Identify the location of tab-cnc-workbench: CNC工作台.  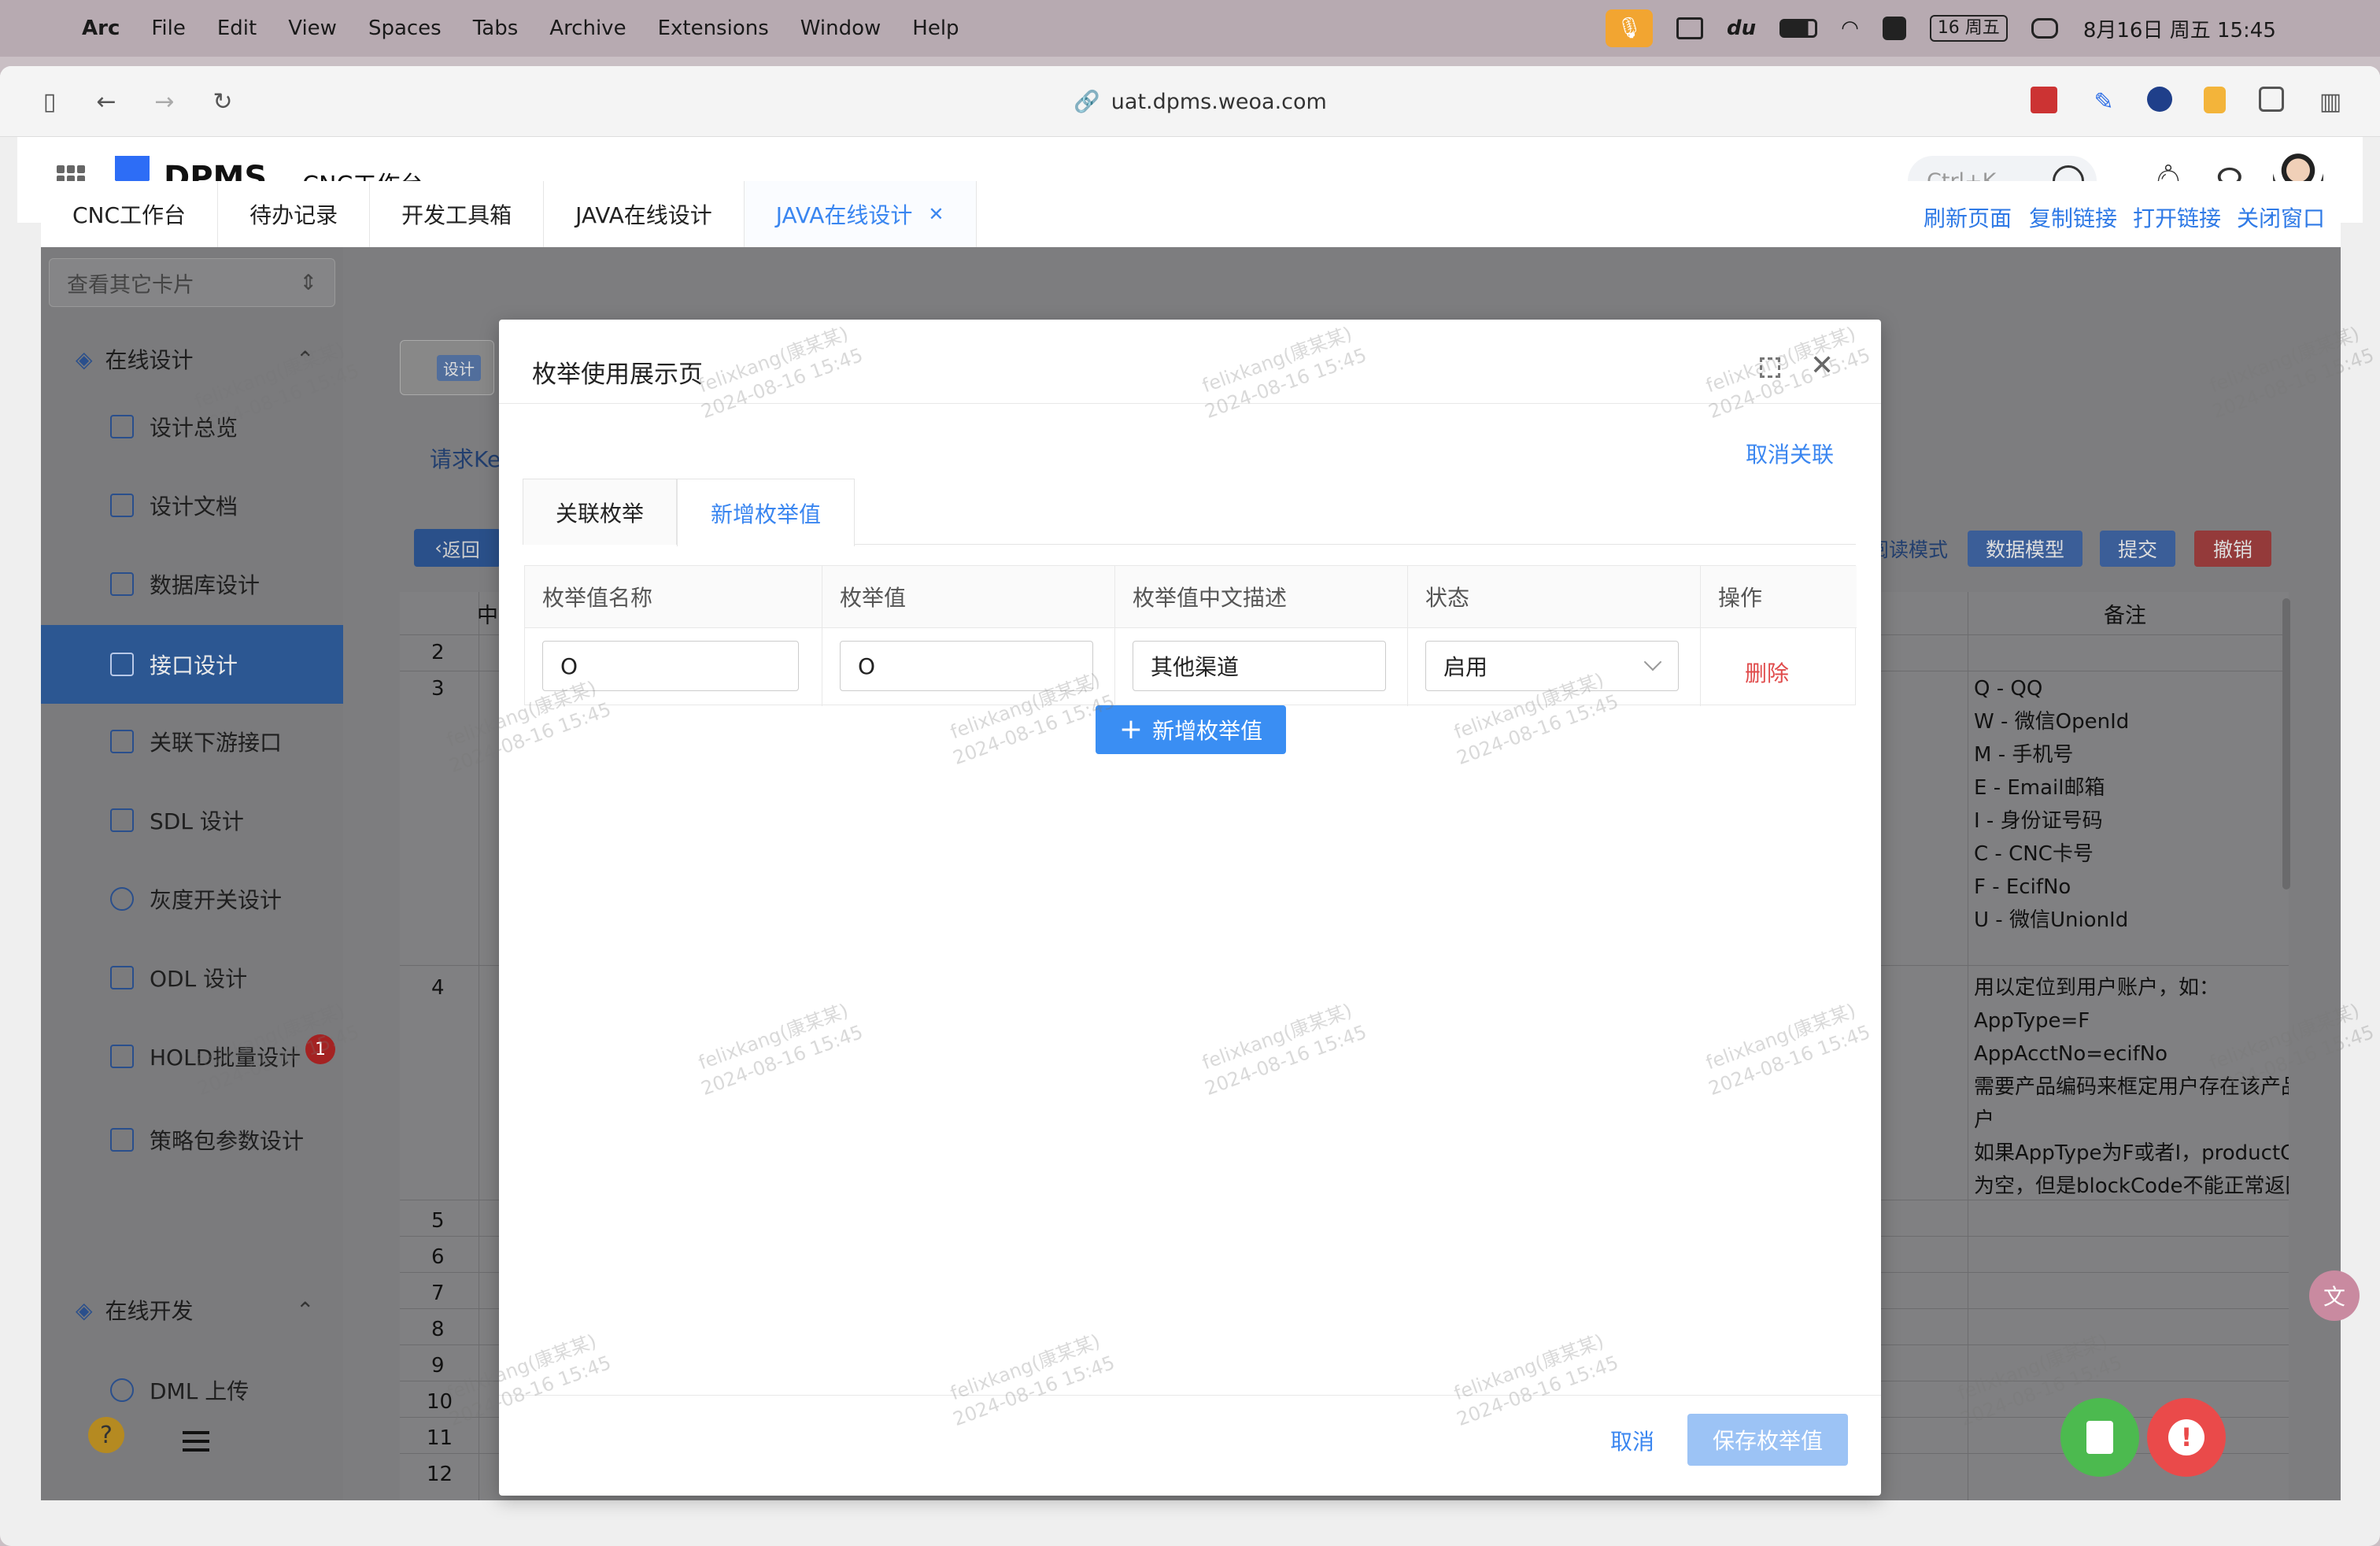
(130, 214).